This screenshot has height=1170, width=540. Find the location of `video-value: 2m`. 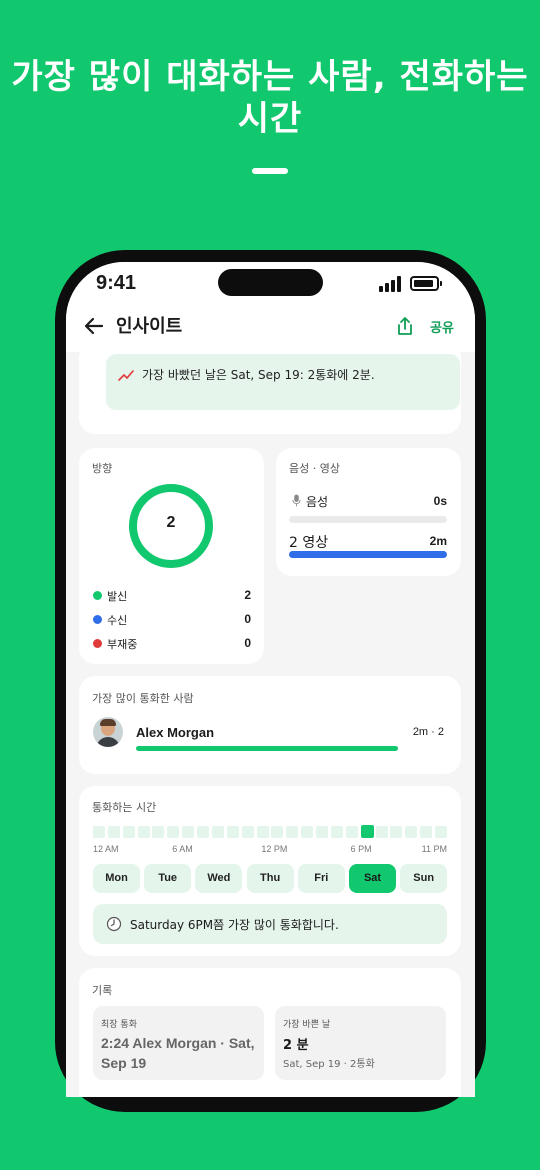

video-value: 2m is located at coordinates (438, 541).